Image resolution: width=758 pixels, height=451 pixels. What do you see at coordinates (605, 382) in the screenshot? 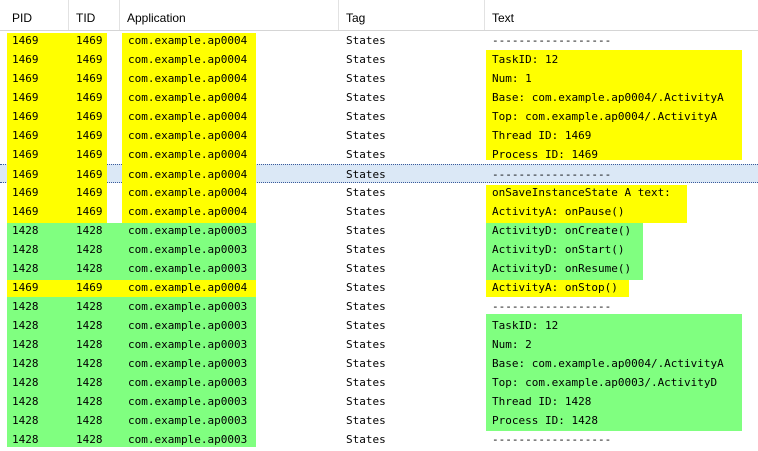
I see `cell-text: Top: com.example.ap0003/.ActivityD` at bounding box center [605, 382].